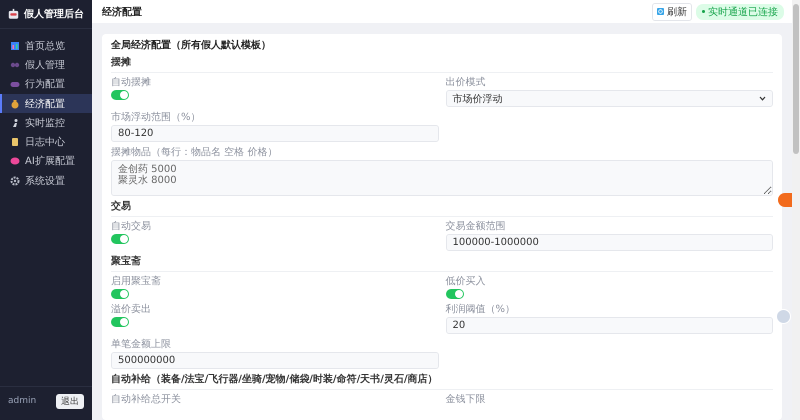  Describe the element at coordinates (609, 242) in the screenshot. I see `input-field: 100000-1000000` at that location.